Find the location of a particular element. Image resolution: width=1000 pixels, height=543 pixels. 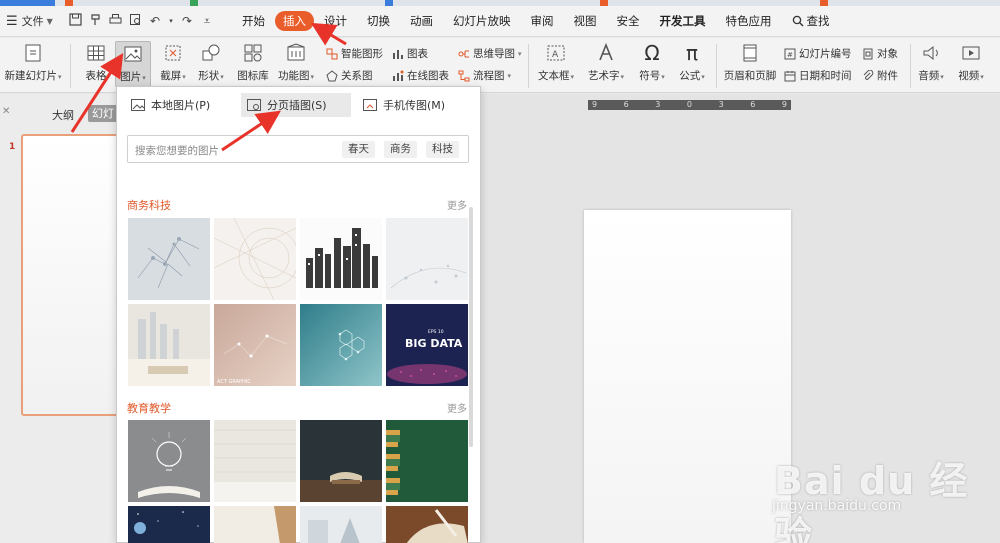

audio-button: 音频▾ is located at coordinates (931, 62).